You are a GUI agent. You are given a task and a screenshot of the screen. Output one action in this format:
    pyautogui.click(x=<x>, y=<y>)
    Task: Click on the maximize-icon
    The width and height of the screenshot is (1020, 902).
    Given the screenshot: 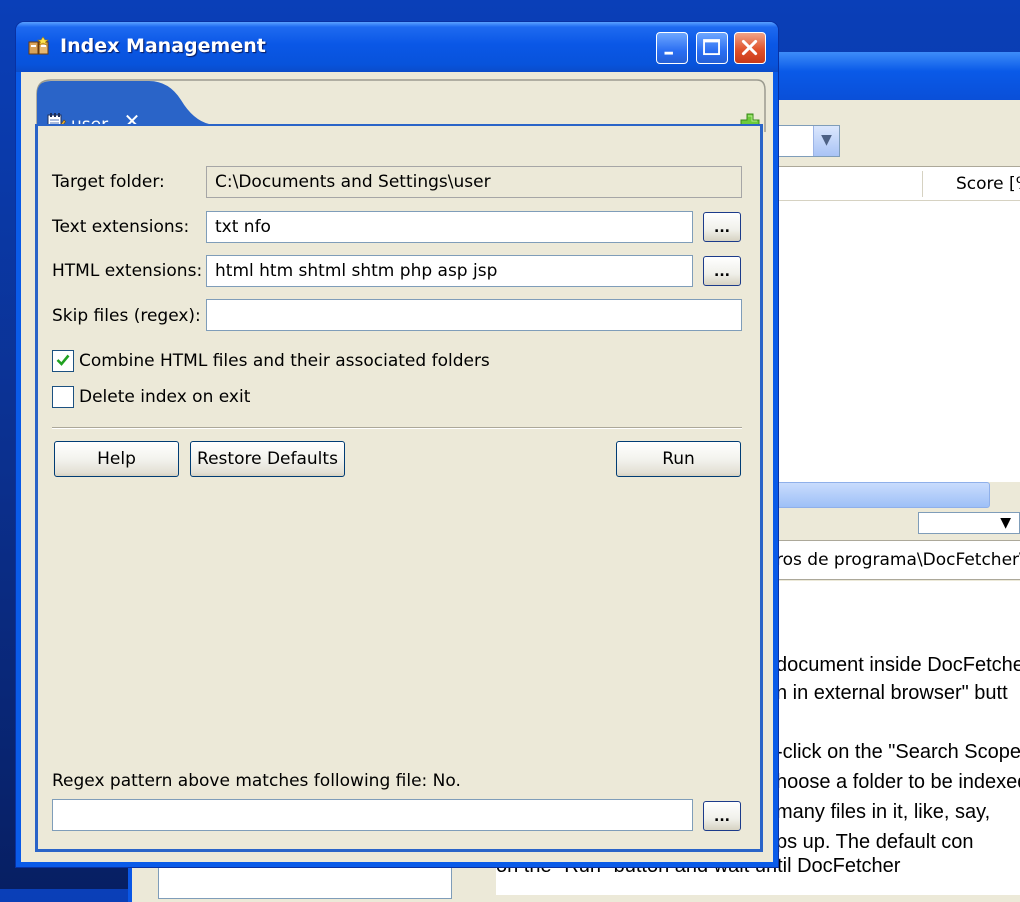 What is the action you would take?
    pyautogui.click(x=711, y=47)
    